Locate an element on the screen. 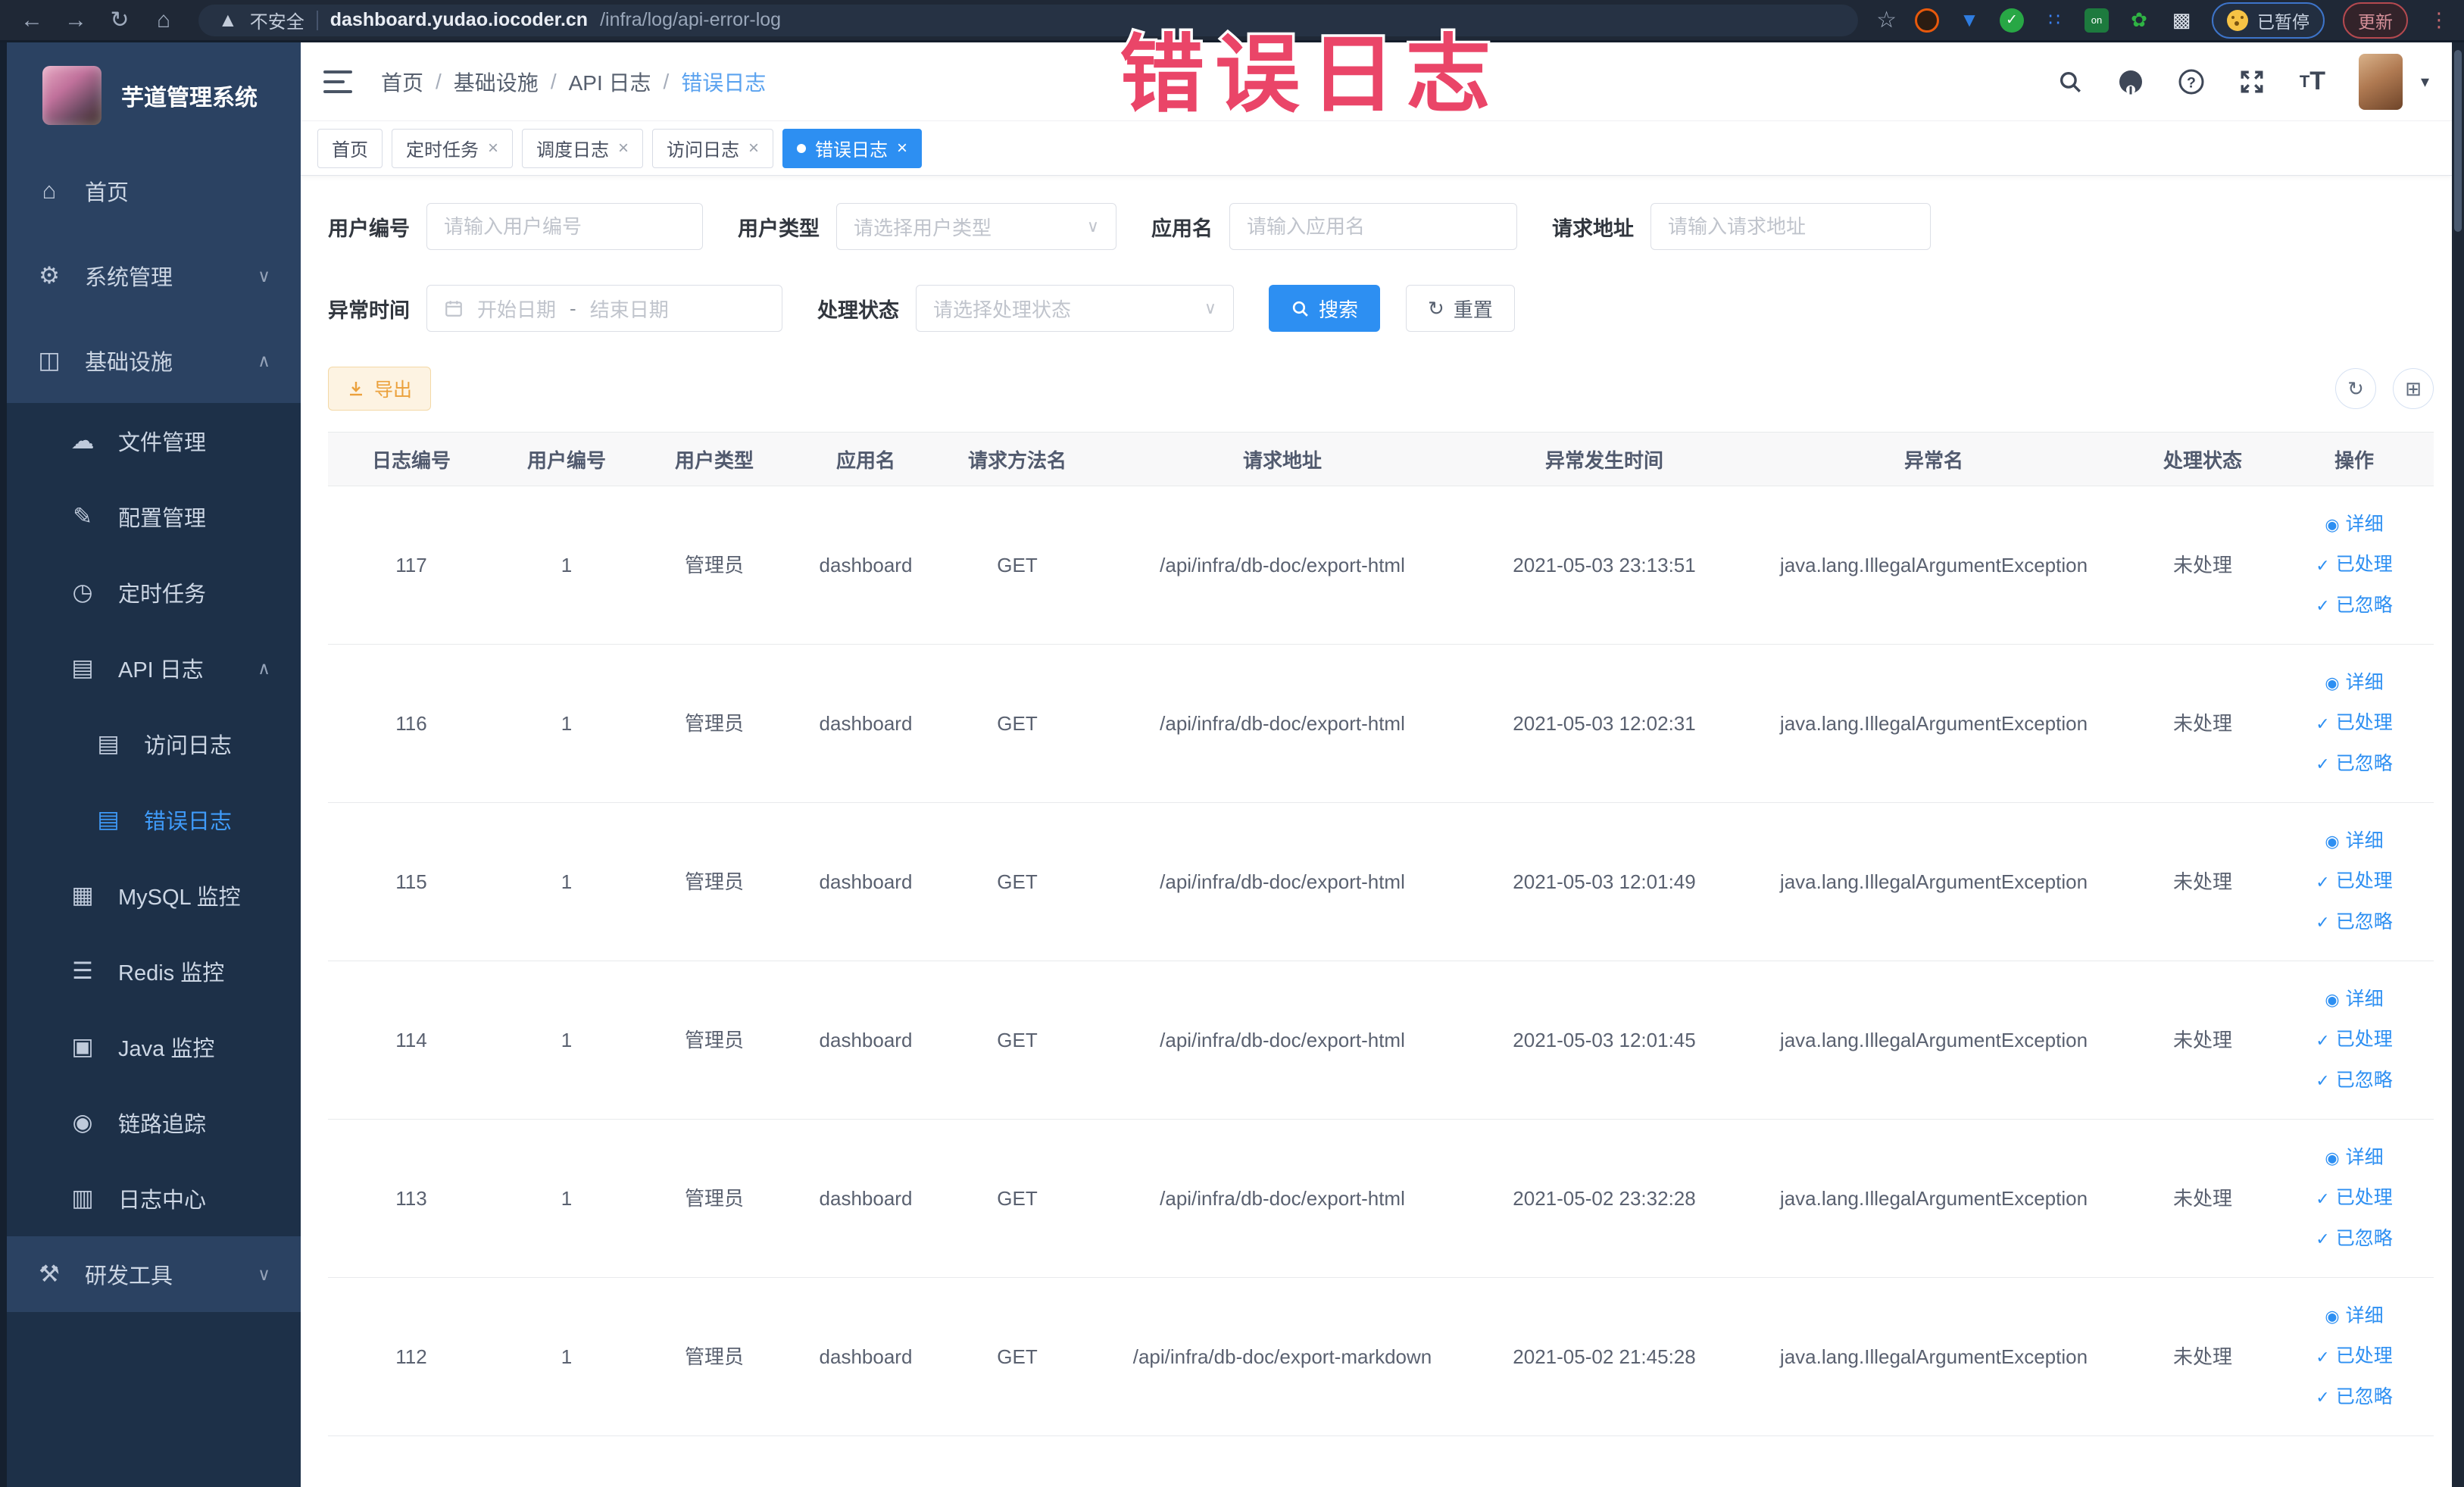 This screenshot has width=2464, height=1487. sidebar-logo-row: 芋道管理系统 is located at coordinates (150, 95).